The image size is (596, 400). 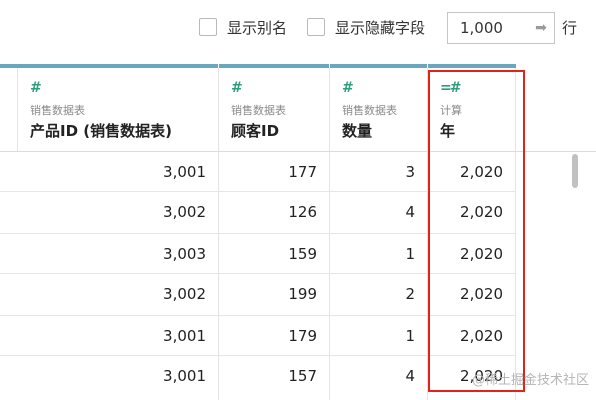 I want to click on toolbar: 显示别名 显示隐藏字段 1,000 ➡ 行, so click(x=298, y=29).